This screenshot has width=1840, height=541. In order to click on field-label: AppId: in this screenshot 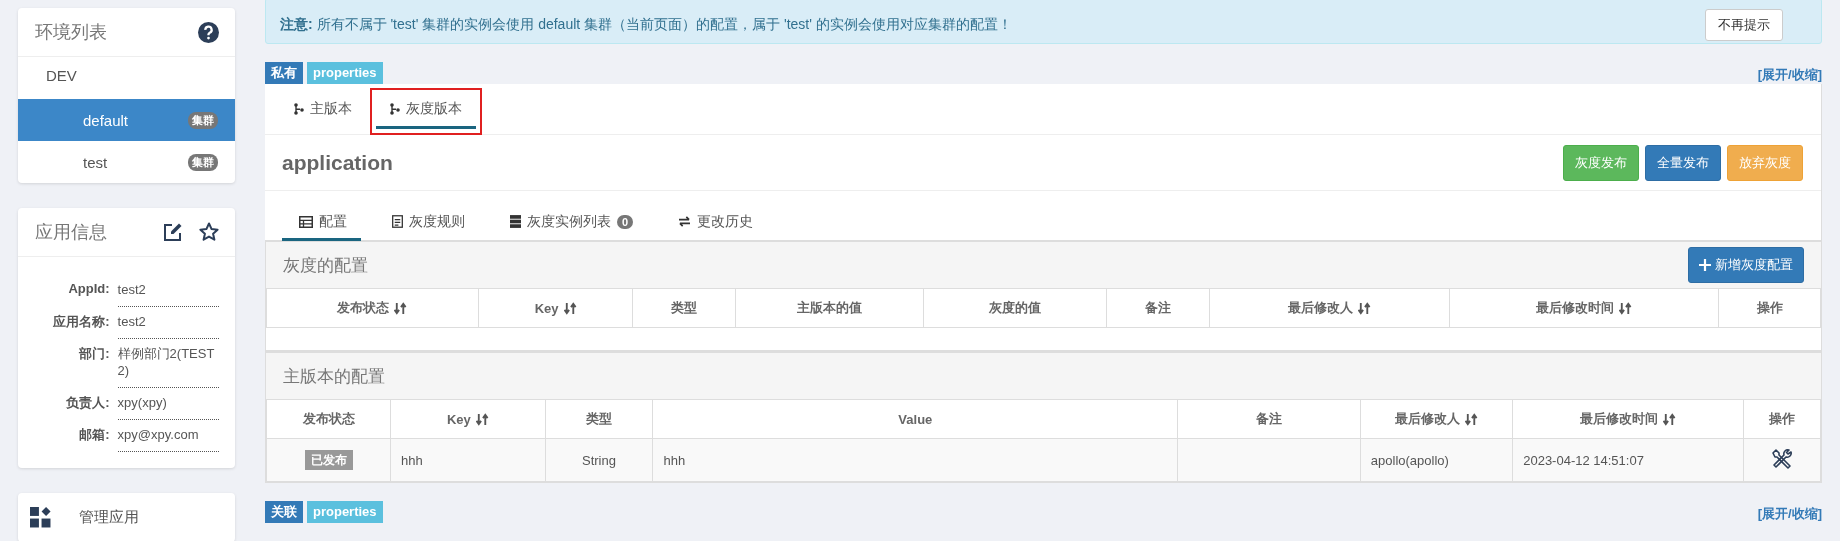, I will do `click(88, 289)`.